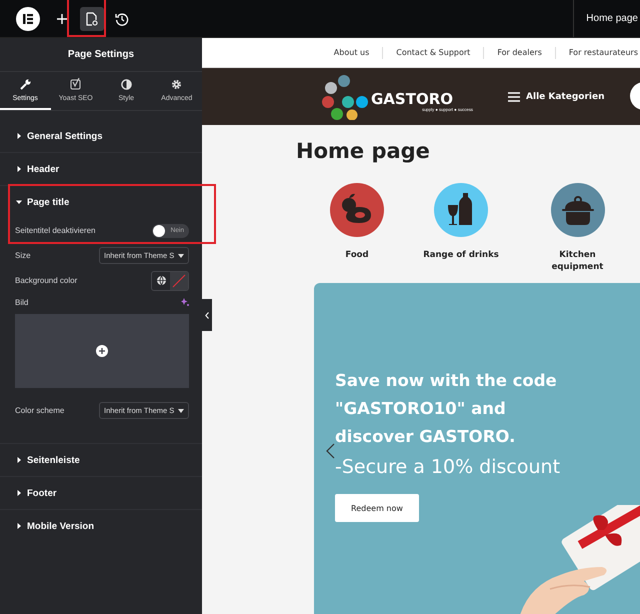 The width and height of the screenshot is (640, 614). I want to click on category-label: Food, so click(357, 255).